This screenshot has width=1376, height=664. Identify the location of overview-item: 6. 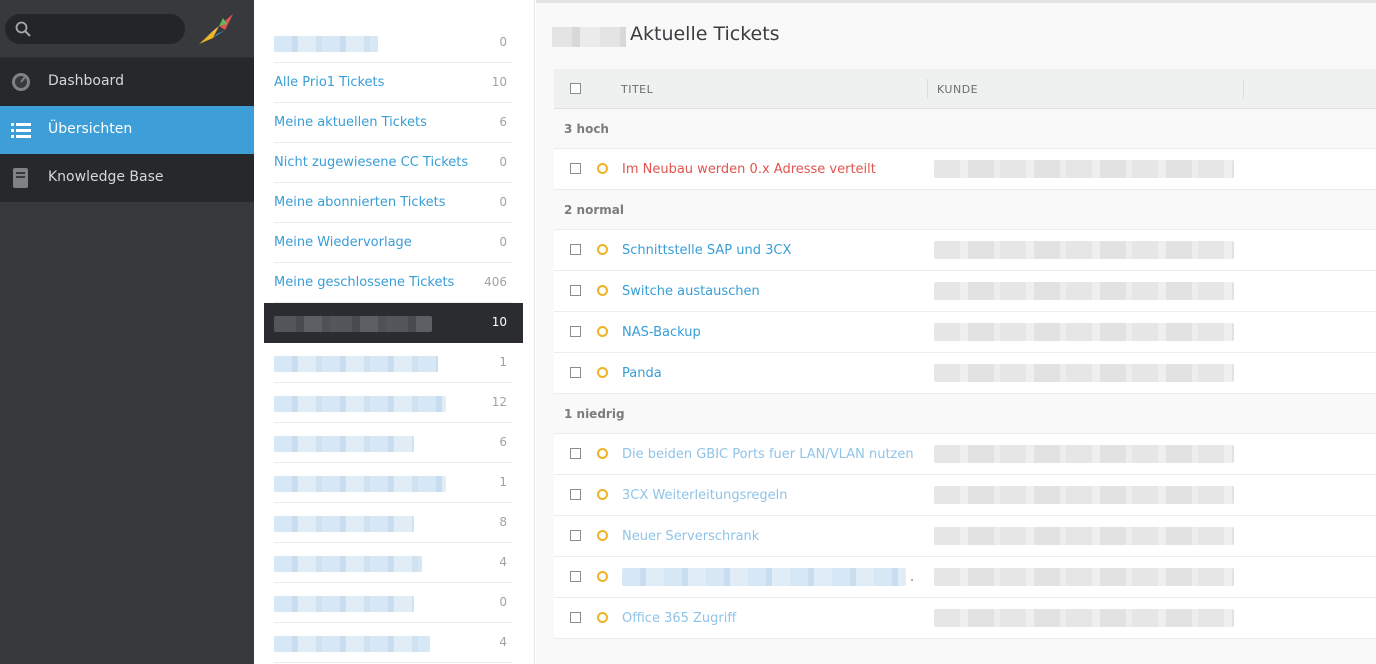
(393, 443).